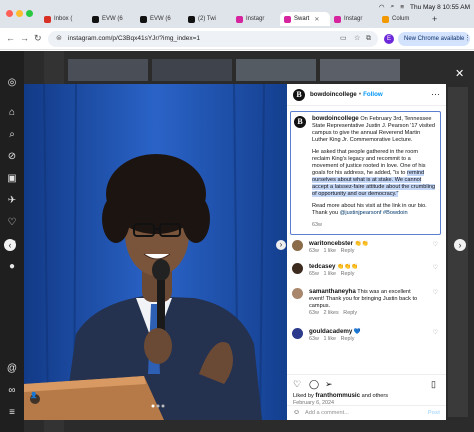 This screenshot has width=474, height=432. Describe the element at coordinates (10, 38) in the screenshot. I see `back-arrow-icon: ←` at that location.